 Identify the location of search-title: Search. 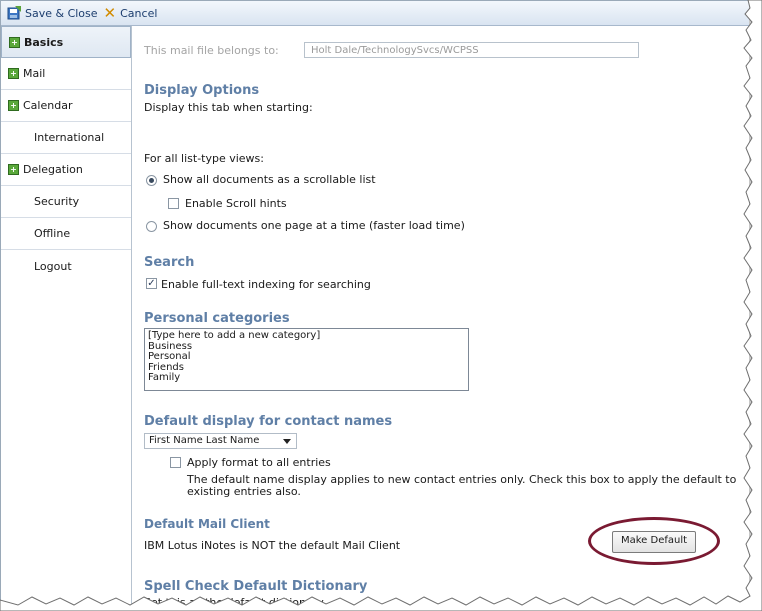
(169, 262).